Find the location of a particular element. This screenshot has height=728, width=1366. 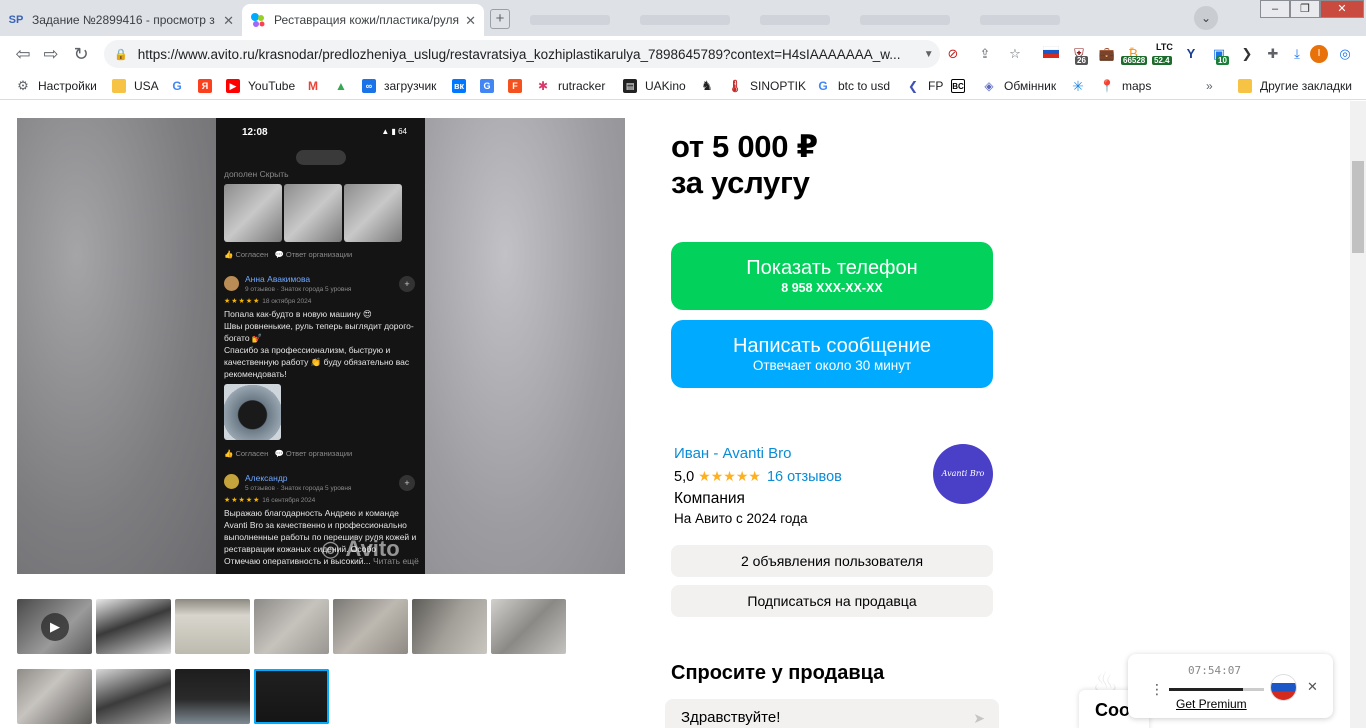

bookmark-uakino: ▤ UAKino is located at coordinates (654, 86).